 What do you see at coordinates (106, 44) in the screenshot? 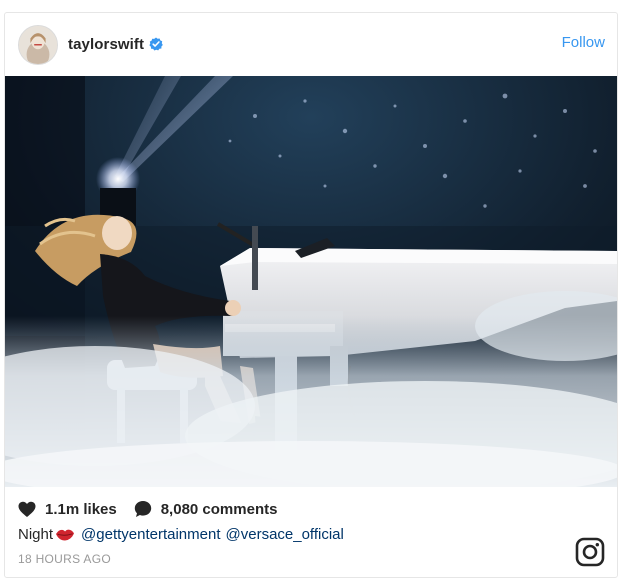
I see `username: taylorswift` at bounding box center [106, 44].